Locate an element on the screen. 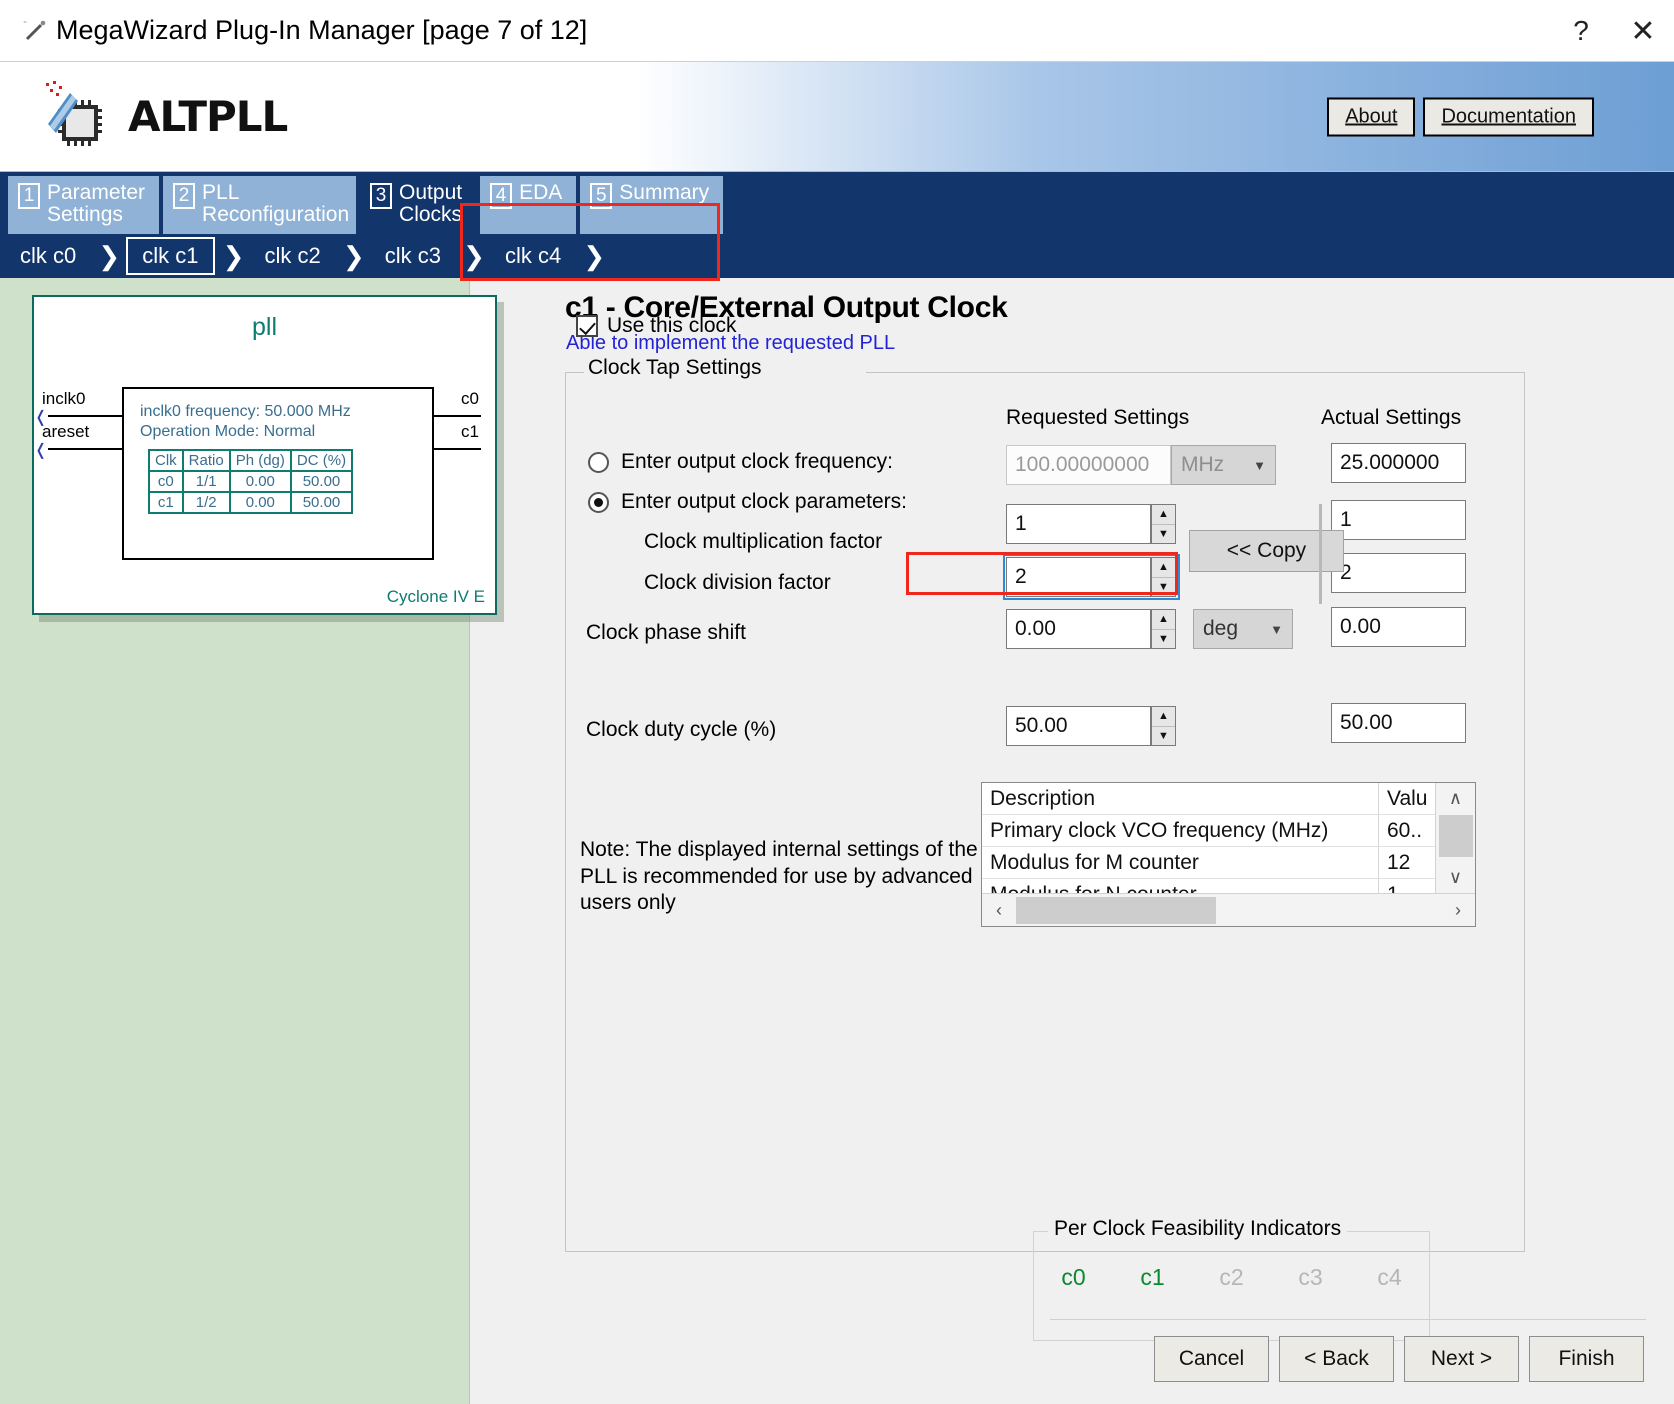  table-row: Modulus for M counter 12 is located at coordinates (1208, 863).